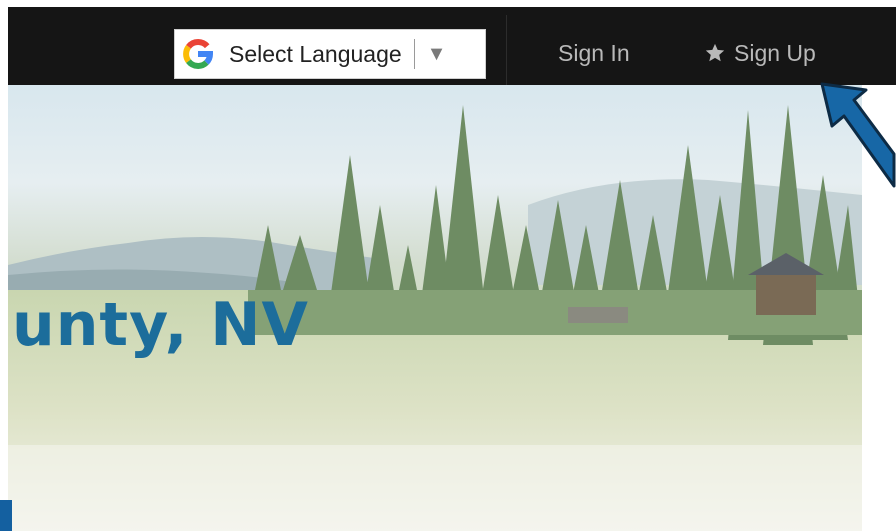  What do you see at coordinates (858, 135) in the screenshot?
I see `arrow-icon` at bounding box center [858, 135].